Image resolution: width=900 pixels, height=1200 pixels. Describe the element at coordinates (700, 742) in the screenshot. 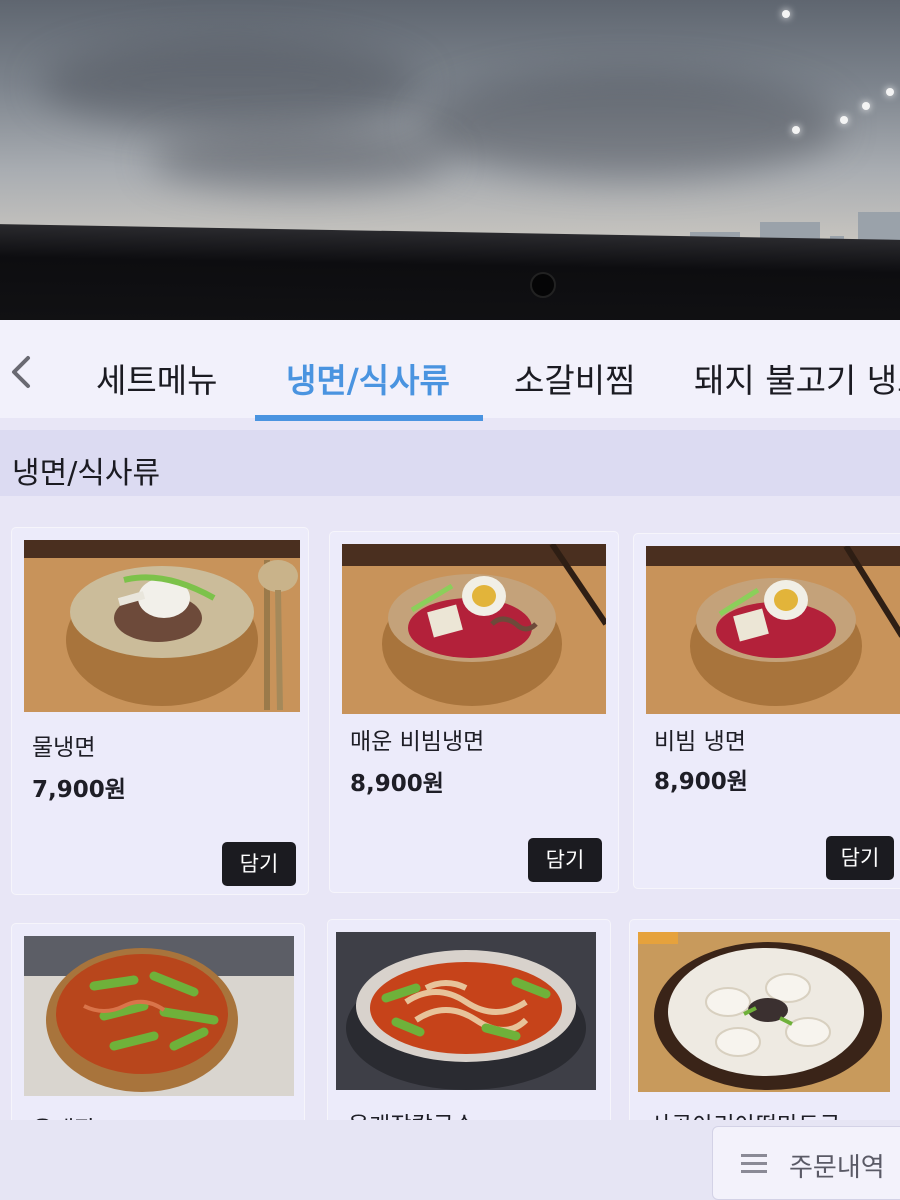

I see `menu-item-name: 비빔 냉면` at that location.